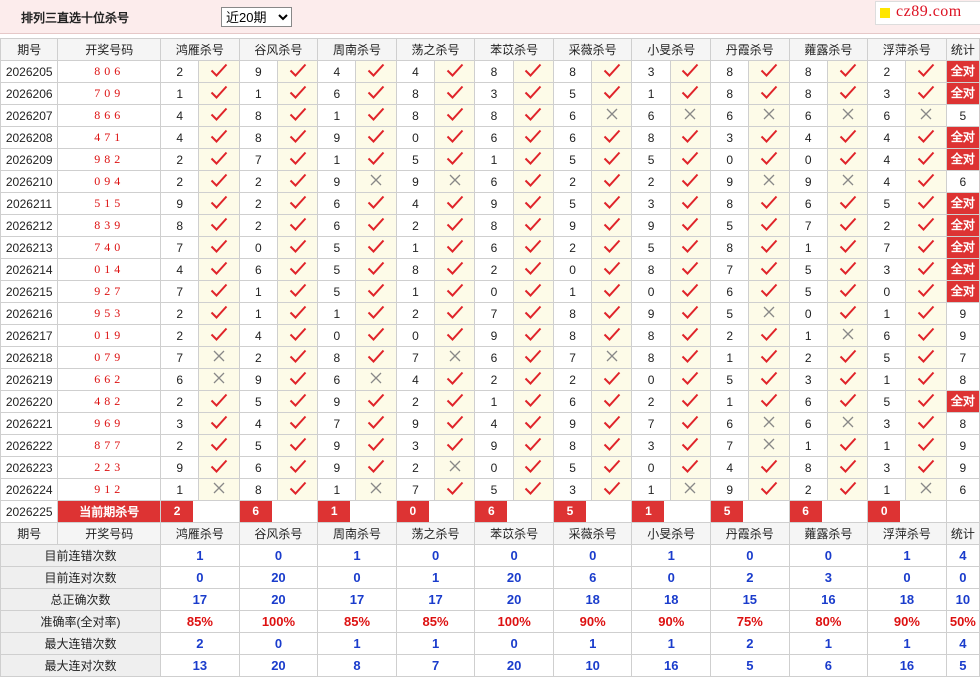  What do you see at coordinates (648, 511) in the screenshot?
I see `current-kill-badge: 1` at bounding box center [648, 511].